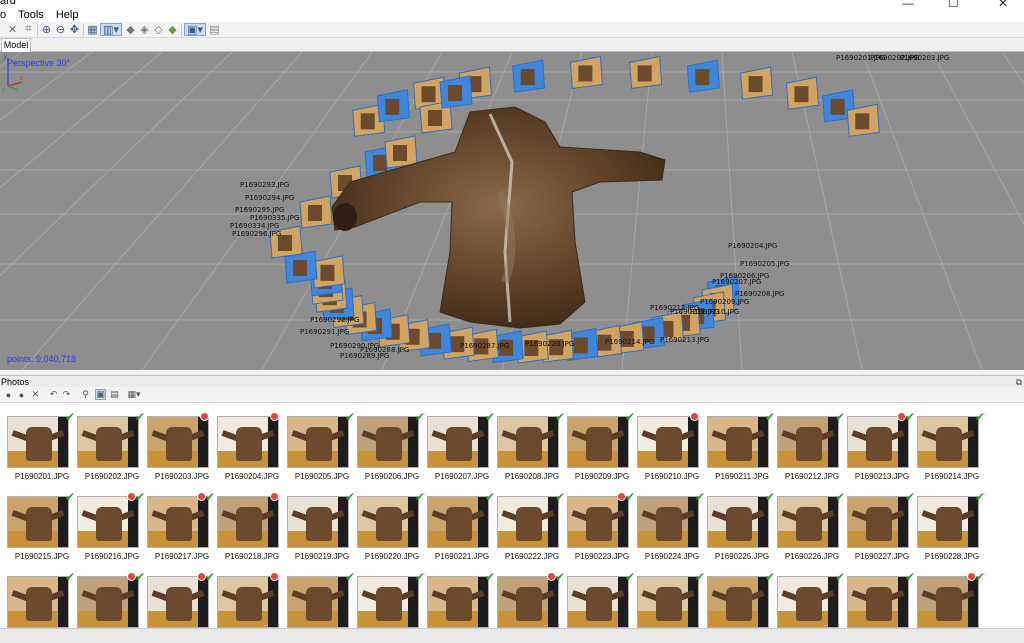 Image resolution: width=1024 pixels, height=643 pixels. What do you see at coordinates (31, 15) in the screenshot?
I see `menu-item-tools: Tools` at bounding box center [31, 15].